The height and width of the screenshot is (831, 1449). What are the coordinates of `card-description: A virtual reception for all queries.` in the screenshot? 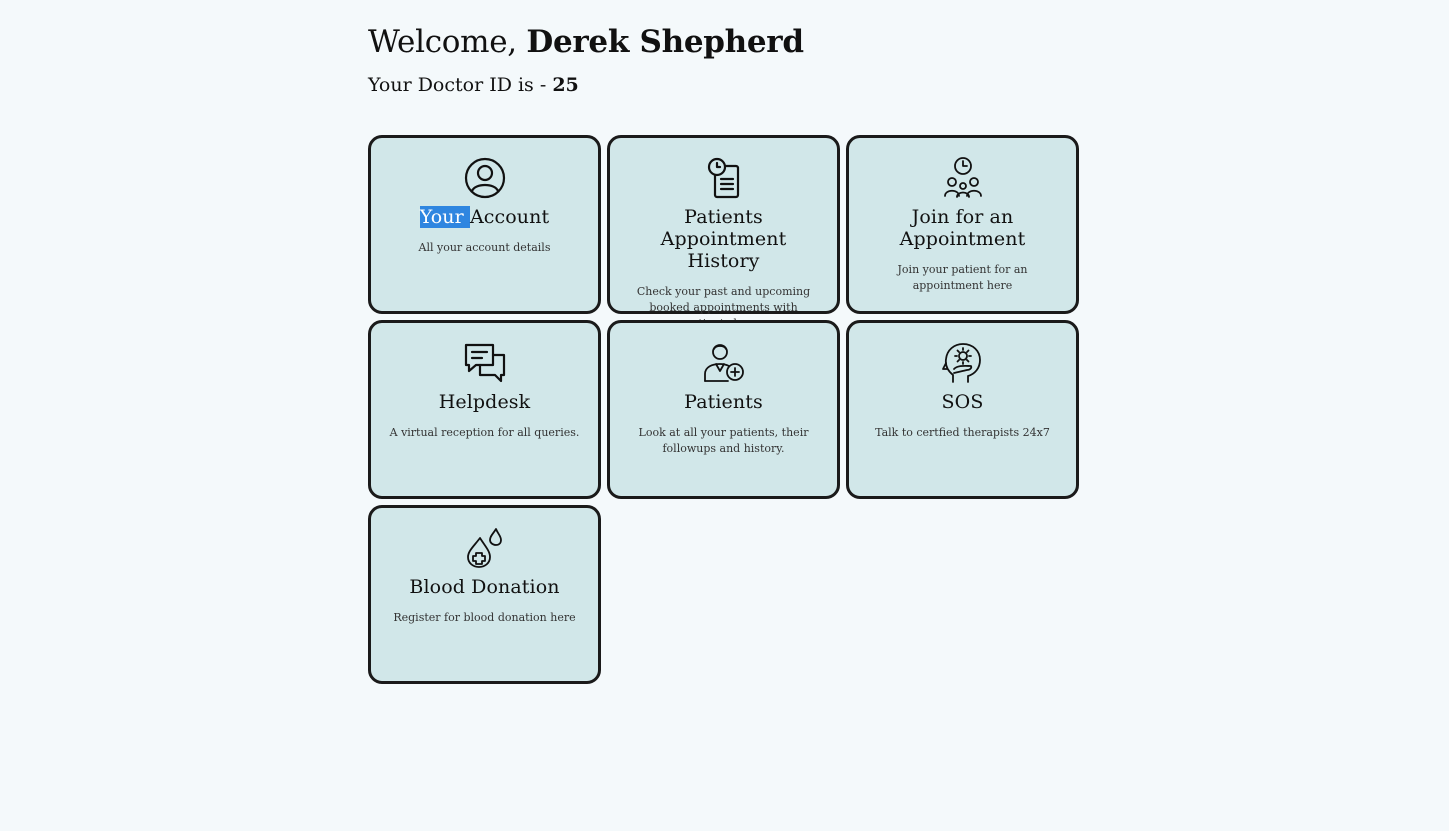 It's located at (484, 432).